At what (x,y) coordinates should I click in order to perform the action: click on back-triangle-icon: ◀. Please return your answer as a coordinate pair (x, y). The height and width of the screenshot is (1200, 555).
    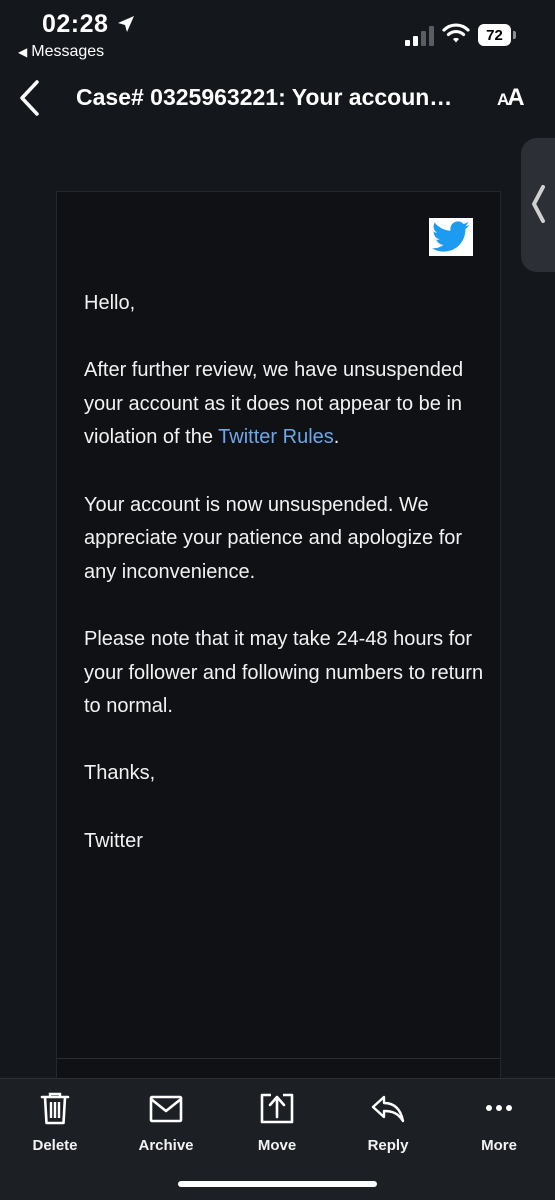
    Looking at the image, I should click on (23, 52).